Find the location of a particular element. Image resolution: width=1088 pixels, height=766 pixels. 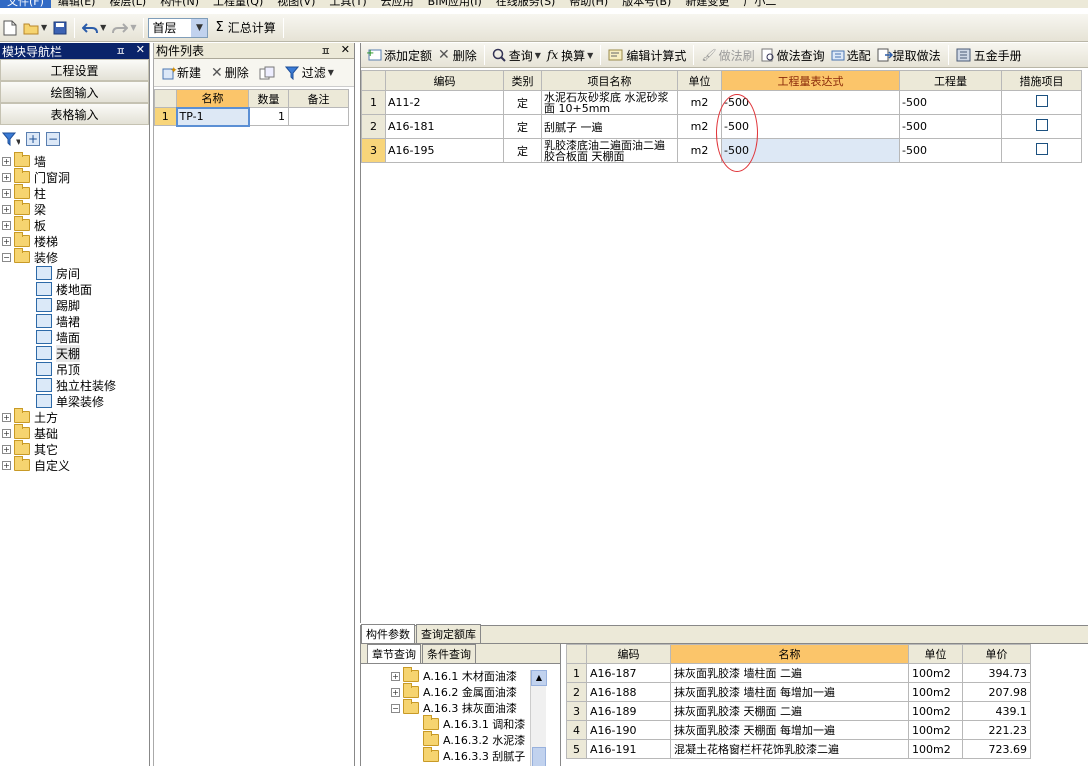

tree-node-room: 房间 is located at coordinates (75, 273).